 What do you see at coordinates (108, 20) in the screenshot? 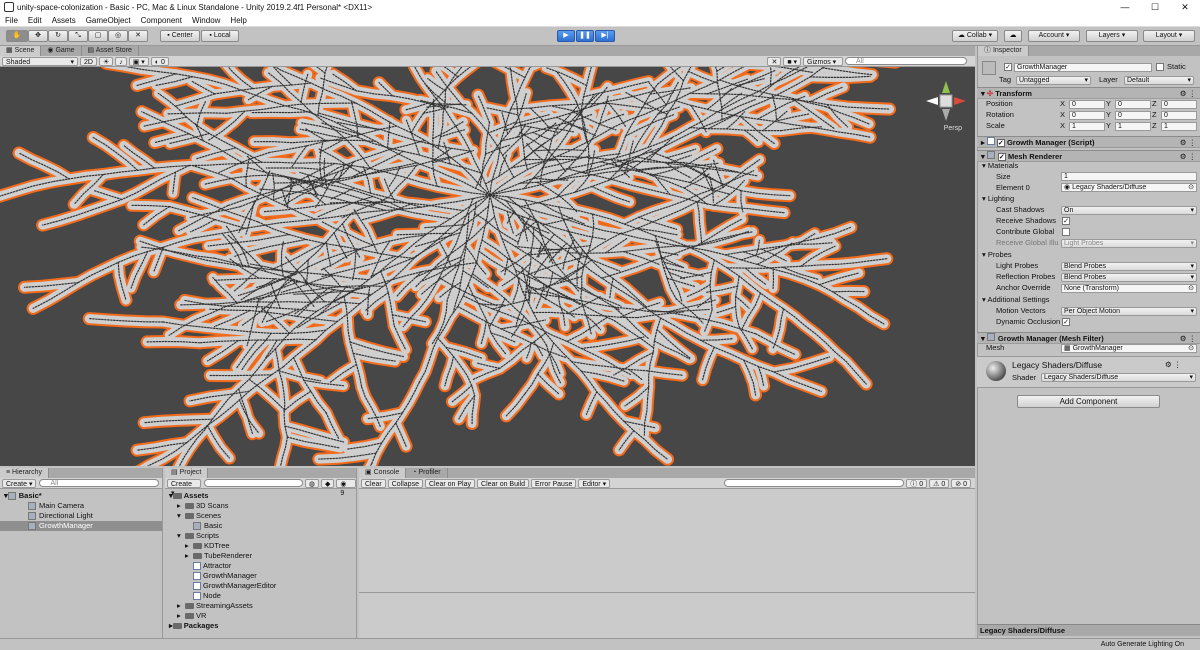
I see `menu-gameobject: GameObject` at bounding box center [108, 20].